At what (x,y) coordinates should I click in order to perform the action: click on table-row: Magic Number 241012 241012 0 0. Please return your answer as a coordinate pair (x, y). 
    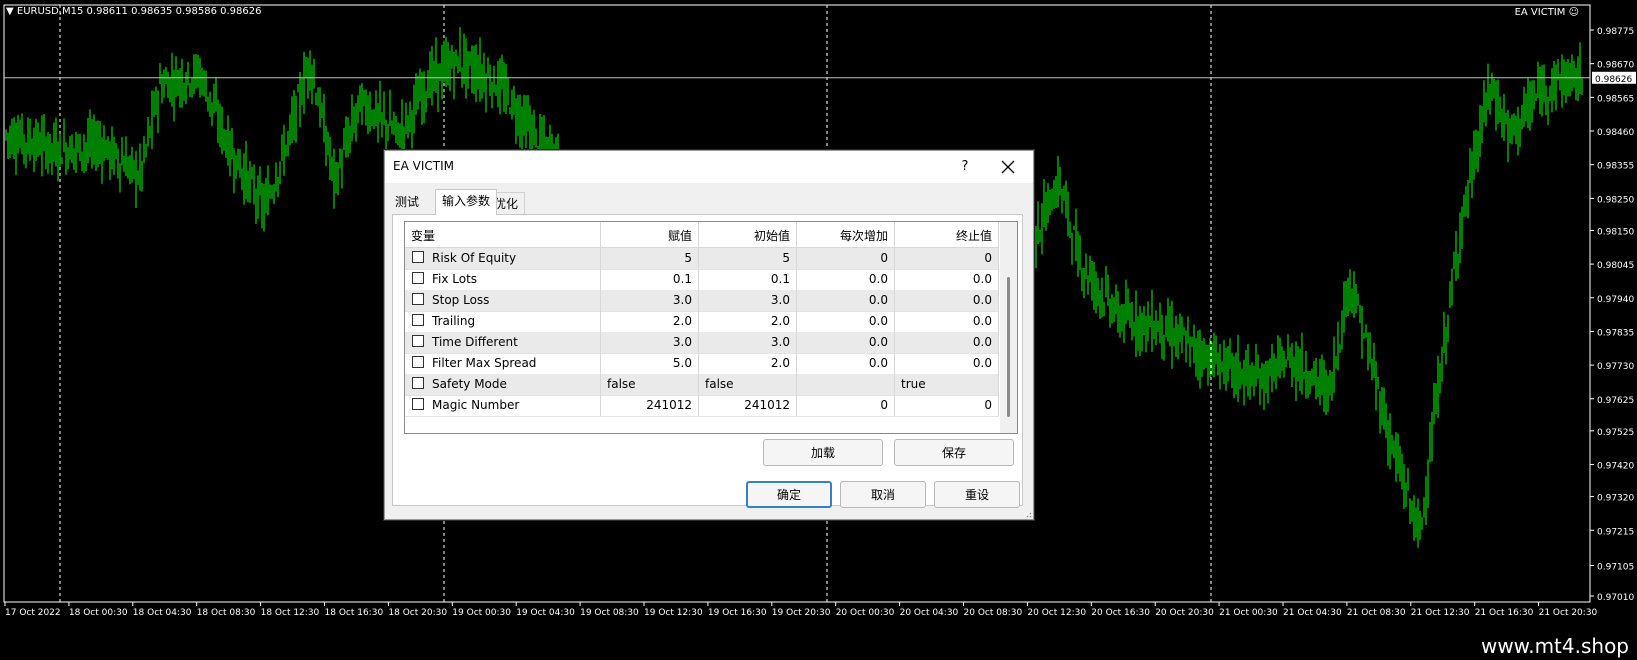
    Looking at the image, I should click on (702, 406).